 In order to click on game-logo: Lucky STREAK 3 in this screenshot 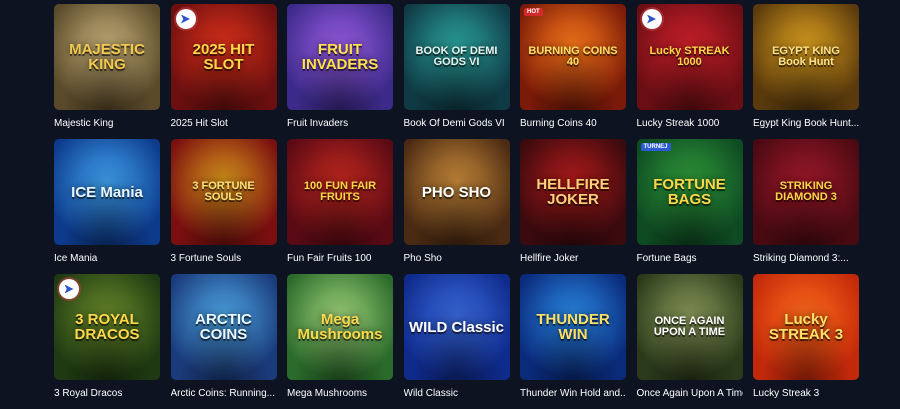, I will do `click(806, 327)`.